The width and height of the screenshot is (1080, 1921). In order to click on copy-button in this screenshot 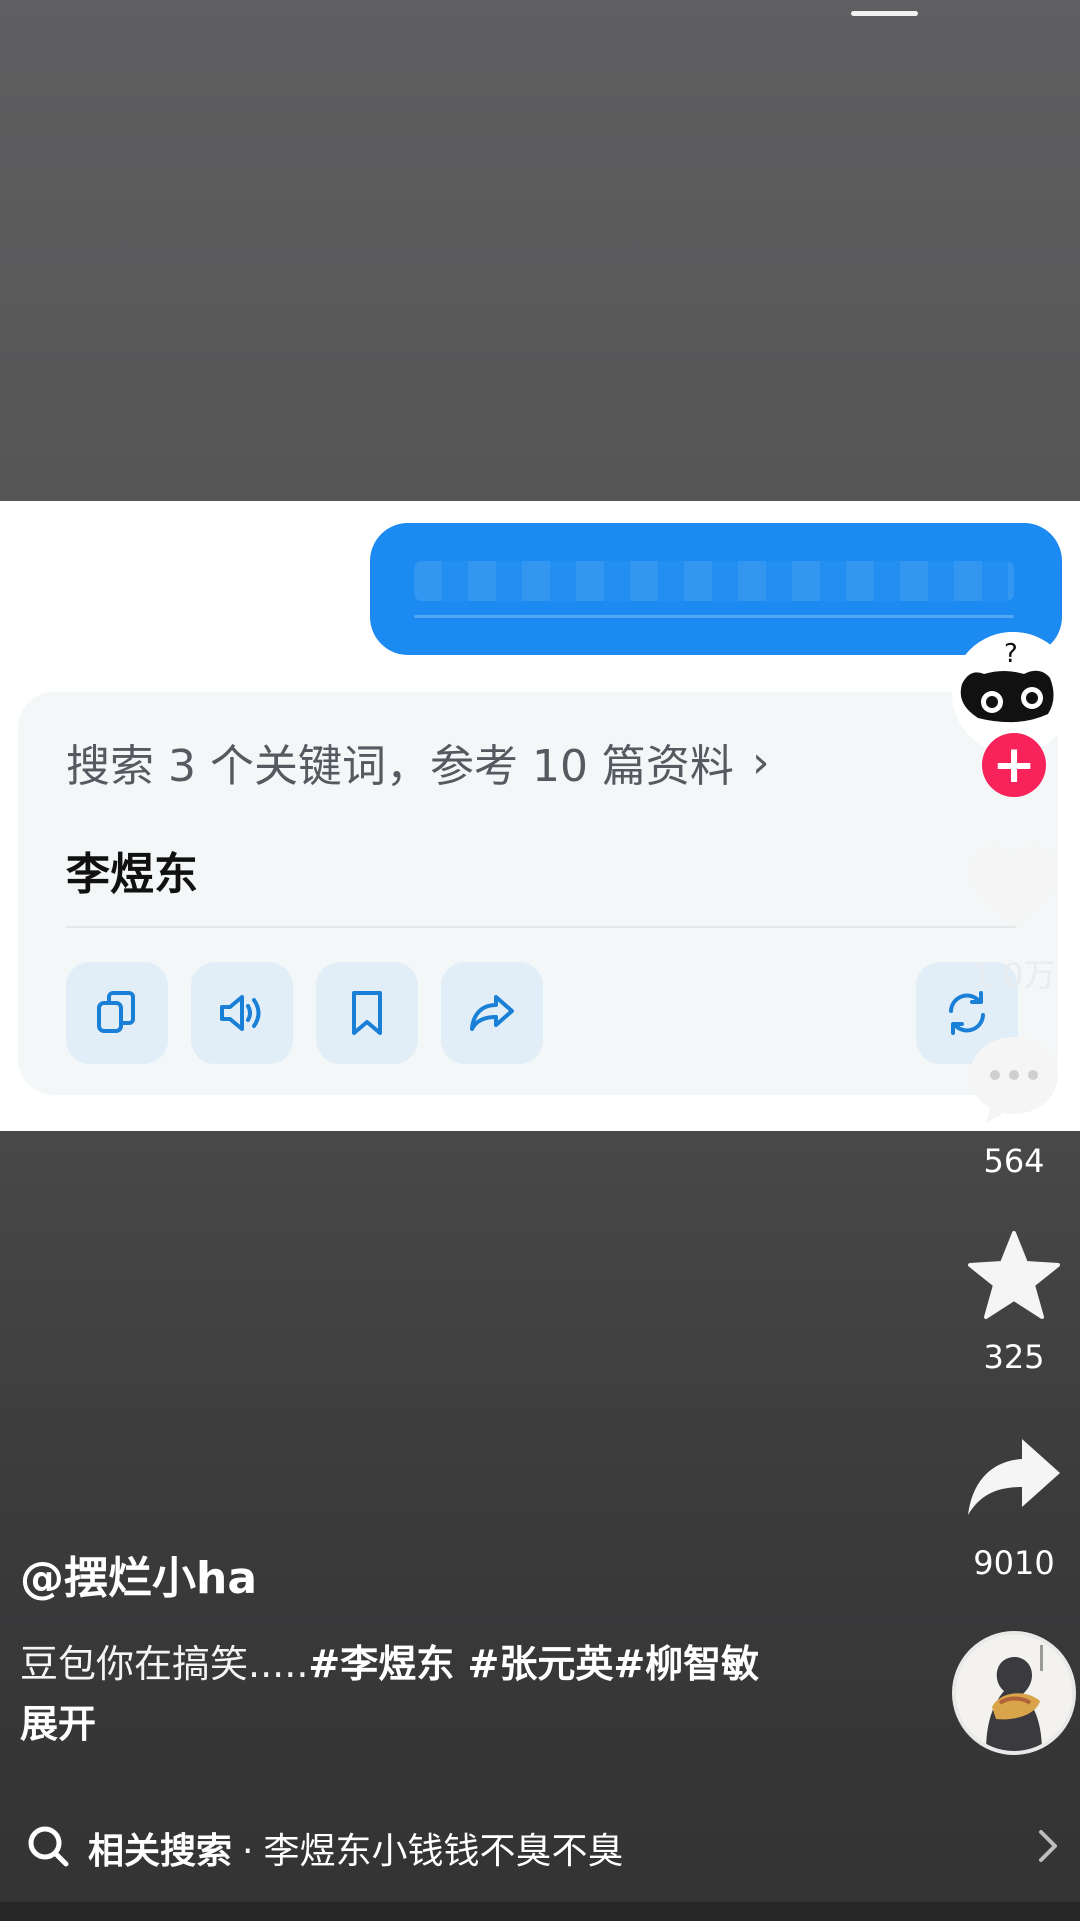, I will do `click(117, 1013)`.